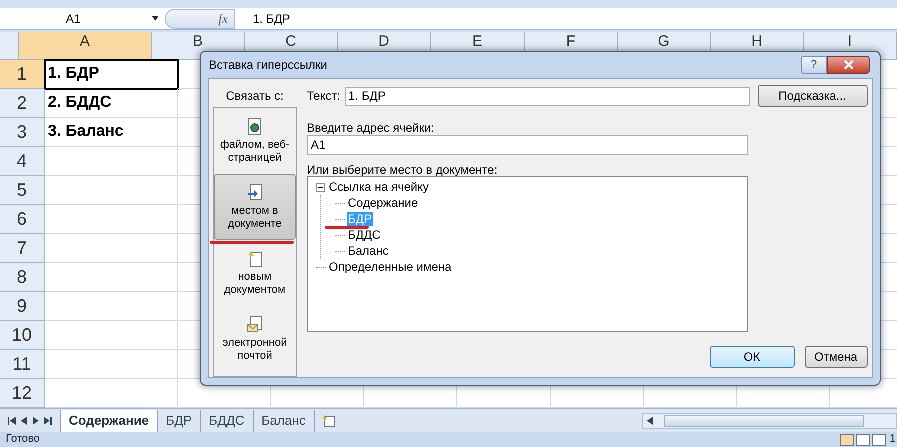 Image resolution: width=897 pixels, height=447 pixels. Describe the element at coordinates (255, 141) in the screenshot. I see `link-target-button: файлом, веб-страницей` at that location.